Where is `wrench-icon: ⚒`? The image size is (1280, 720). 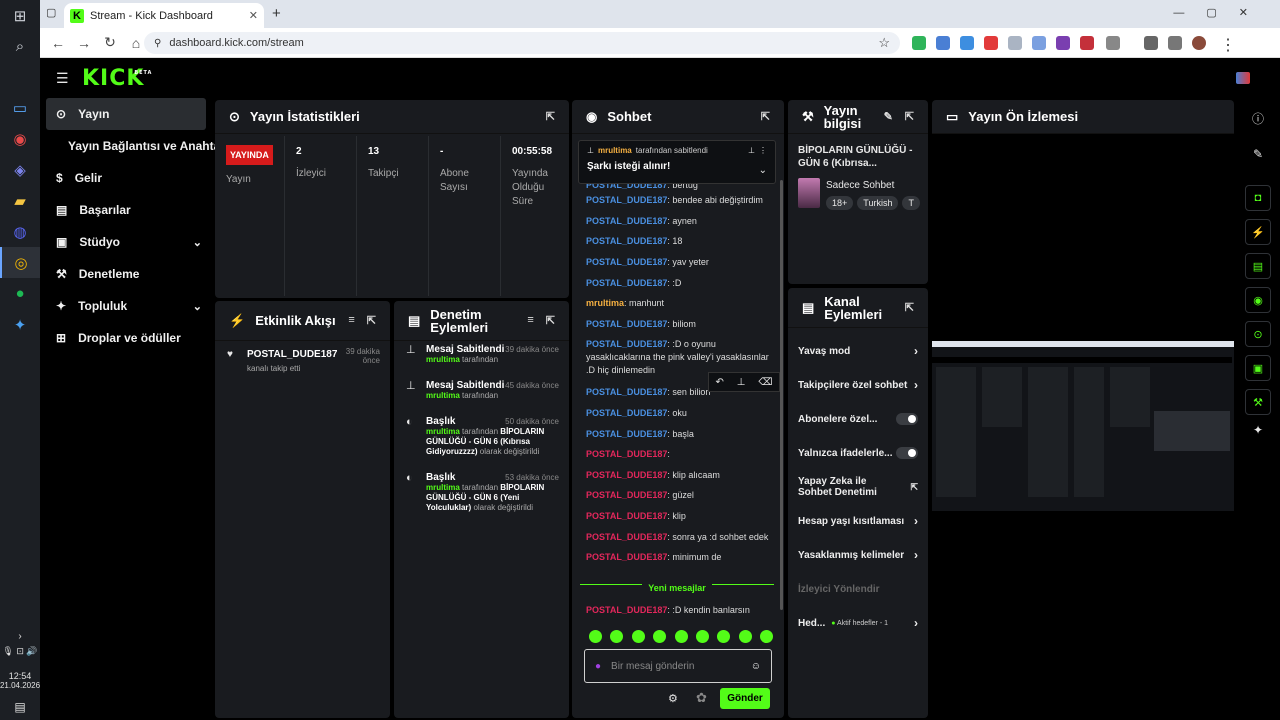 wrench-icon: ⚒ is located at coordinates (1258, 402).